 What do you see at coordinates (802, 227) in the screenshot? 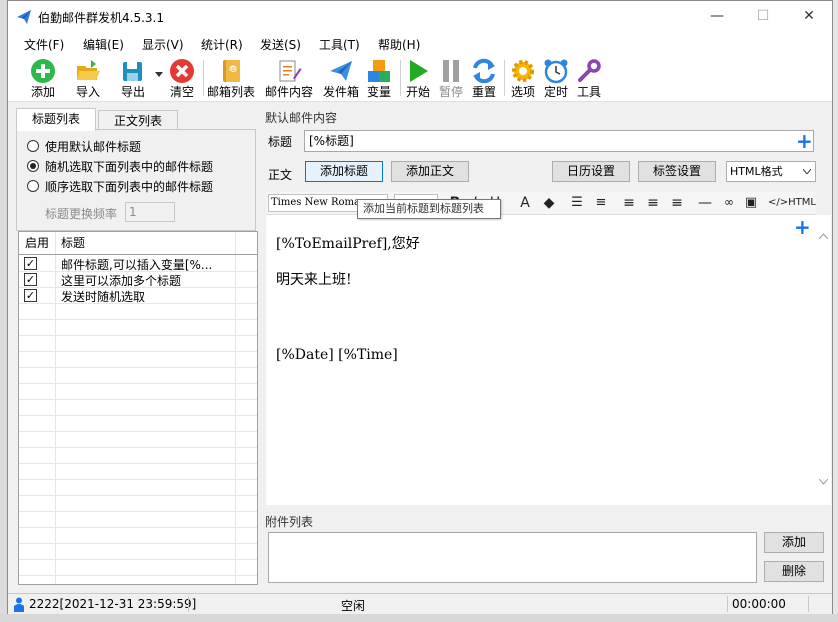
I see `editor-plus-icon: +` at bounding box center [802, 227].